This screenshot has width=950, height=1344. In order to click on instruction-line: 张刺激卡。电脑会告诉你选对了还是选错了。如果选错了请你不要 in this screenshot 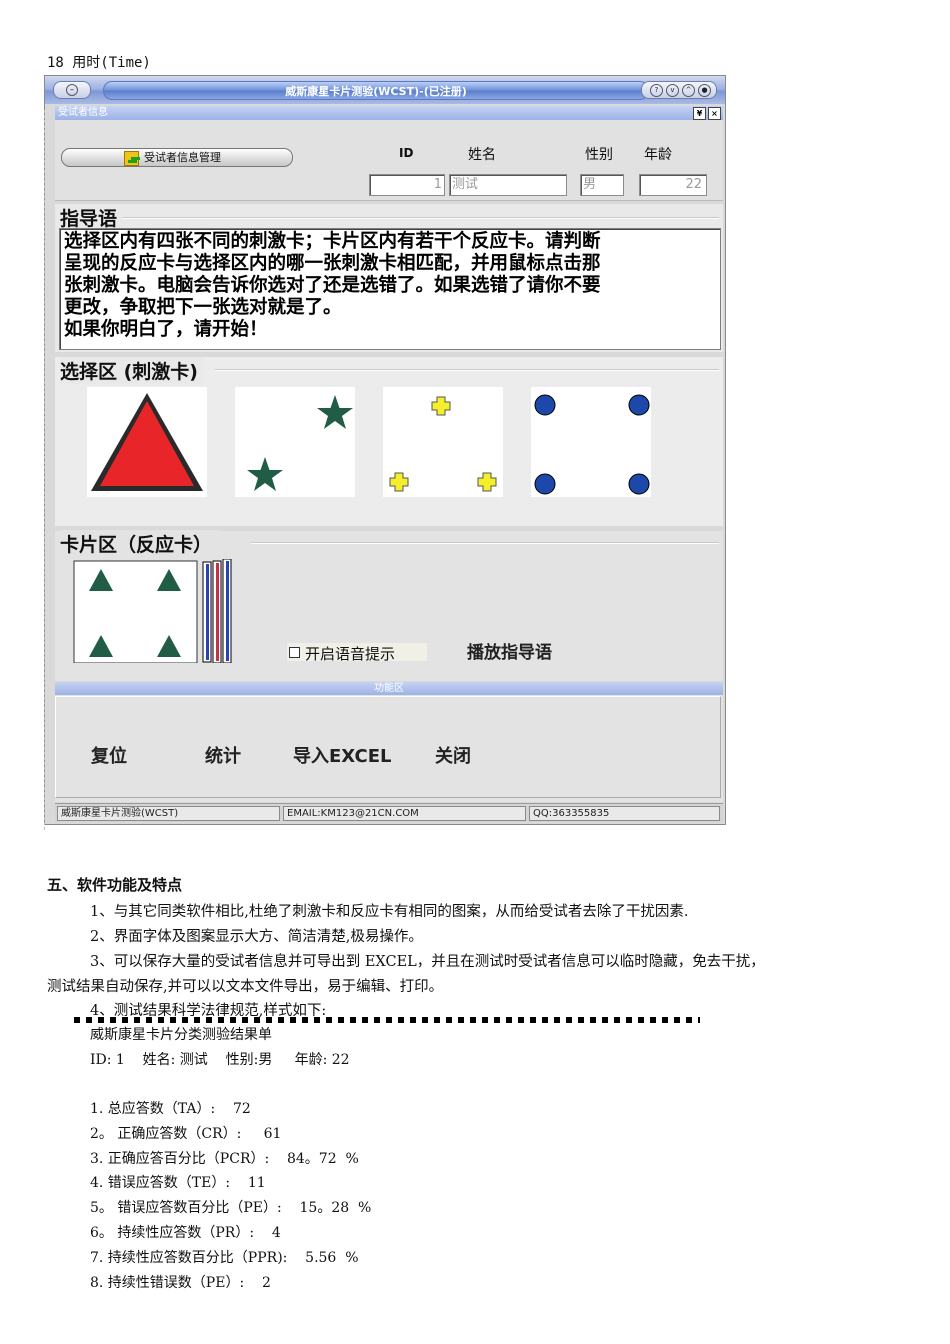, I will do `click(332, 285)`.